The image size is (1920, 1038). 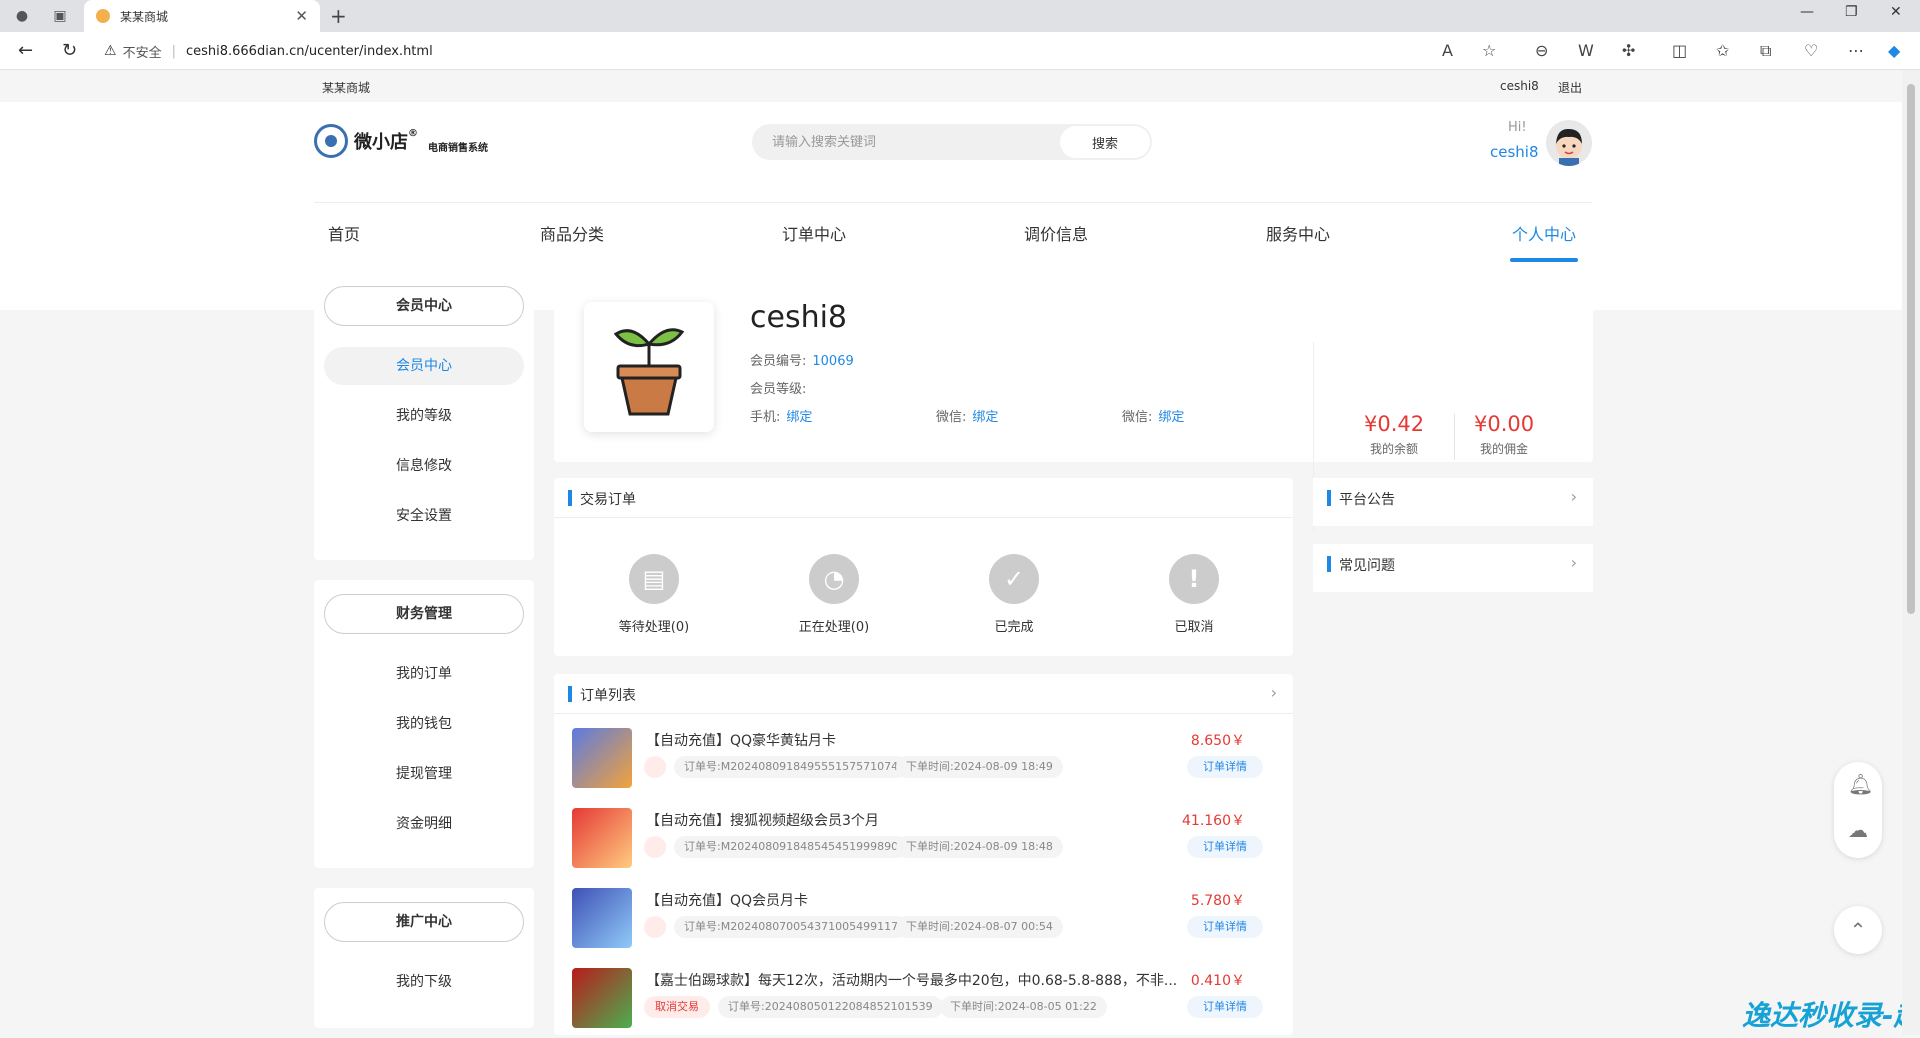 I want to click on status-cancelled-label: 已取消, so click(x=1194, y=627).